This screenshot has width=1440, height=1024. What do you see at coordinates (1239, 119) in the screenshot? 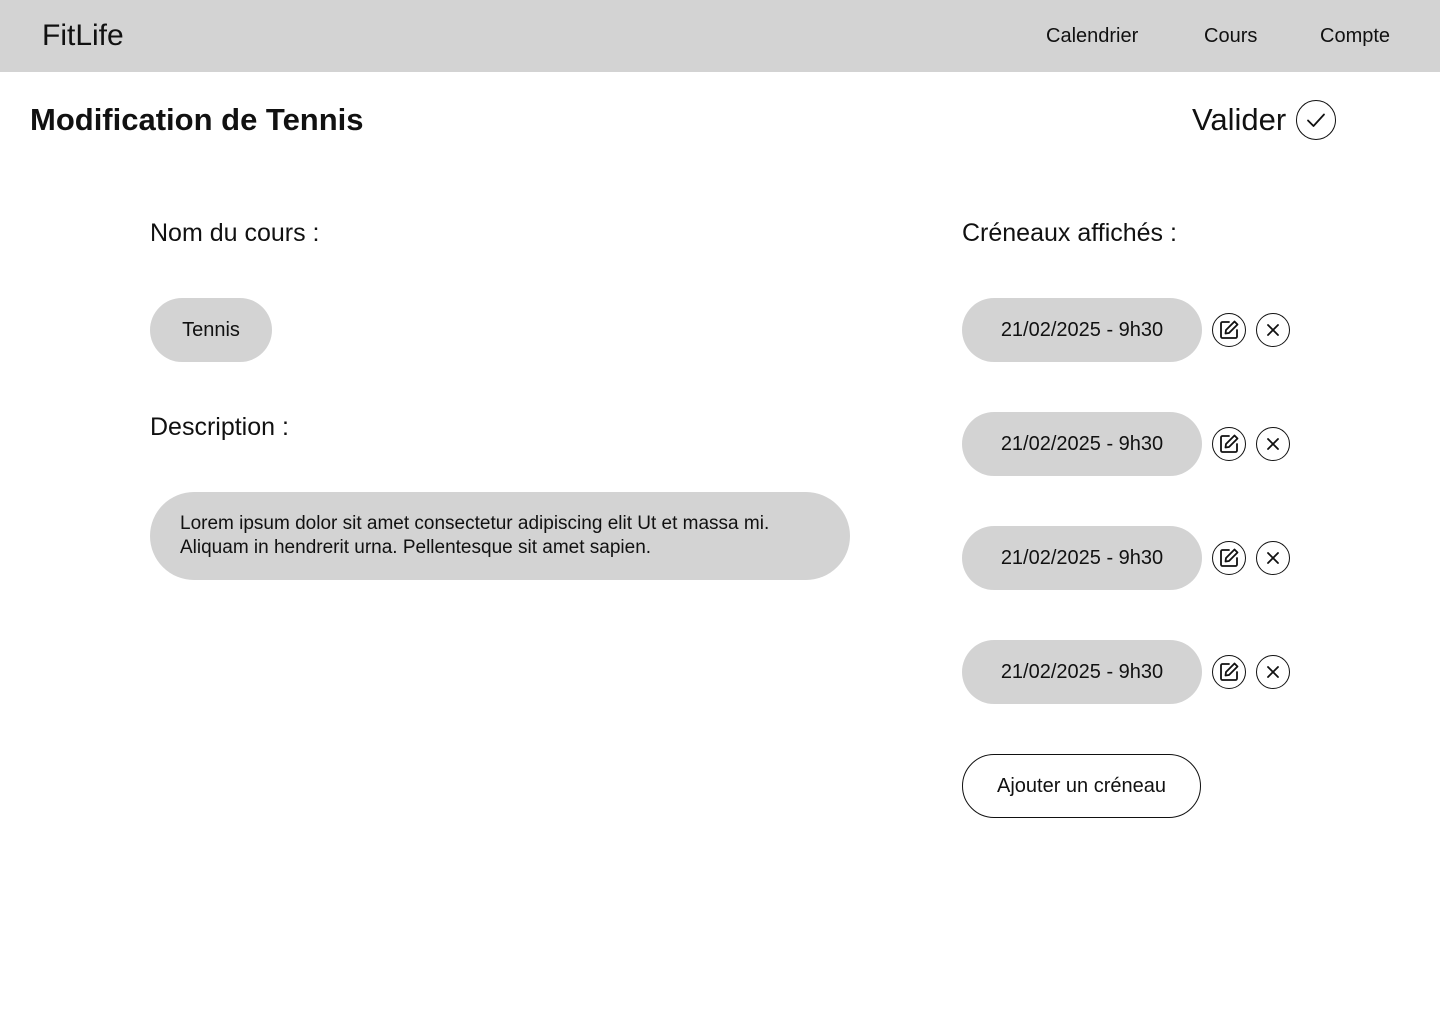
I see `validate-label: Valider` at bounding box center [1239, 119].